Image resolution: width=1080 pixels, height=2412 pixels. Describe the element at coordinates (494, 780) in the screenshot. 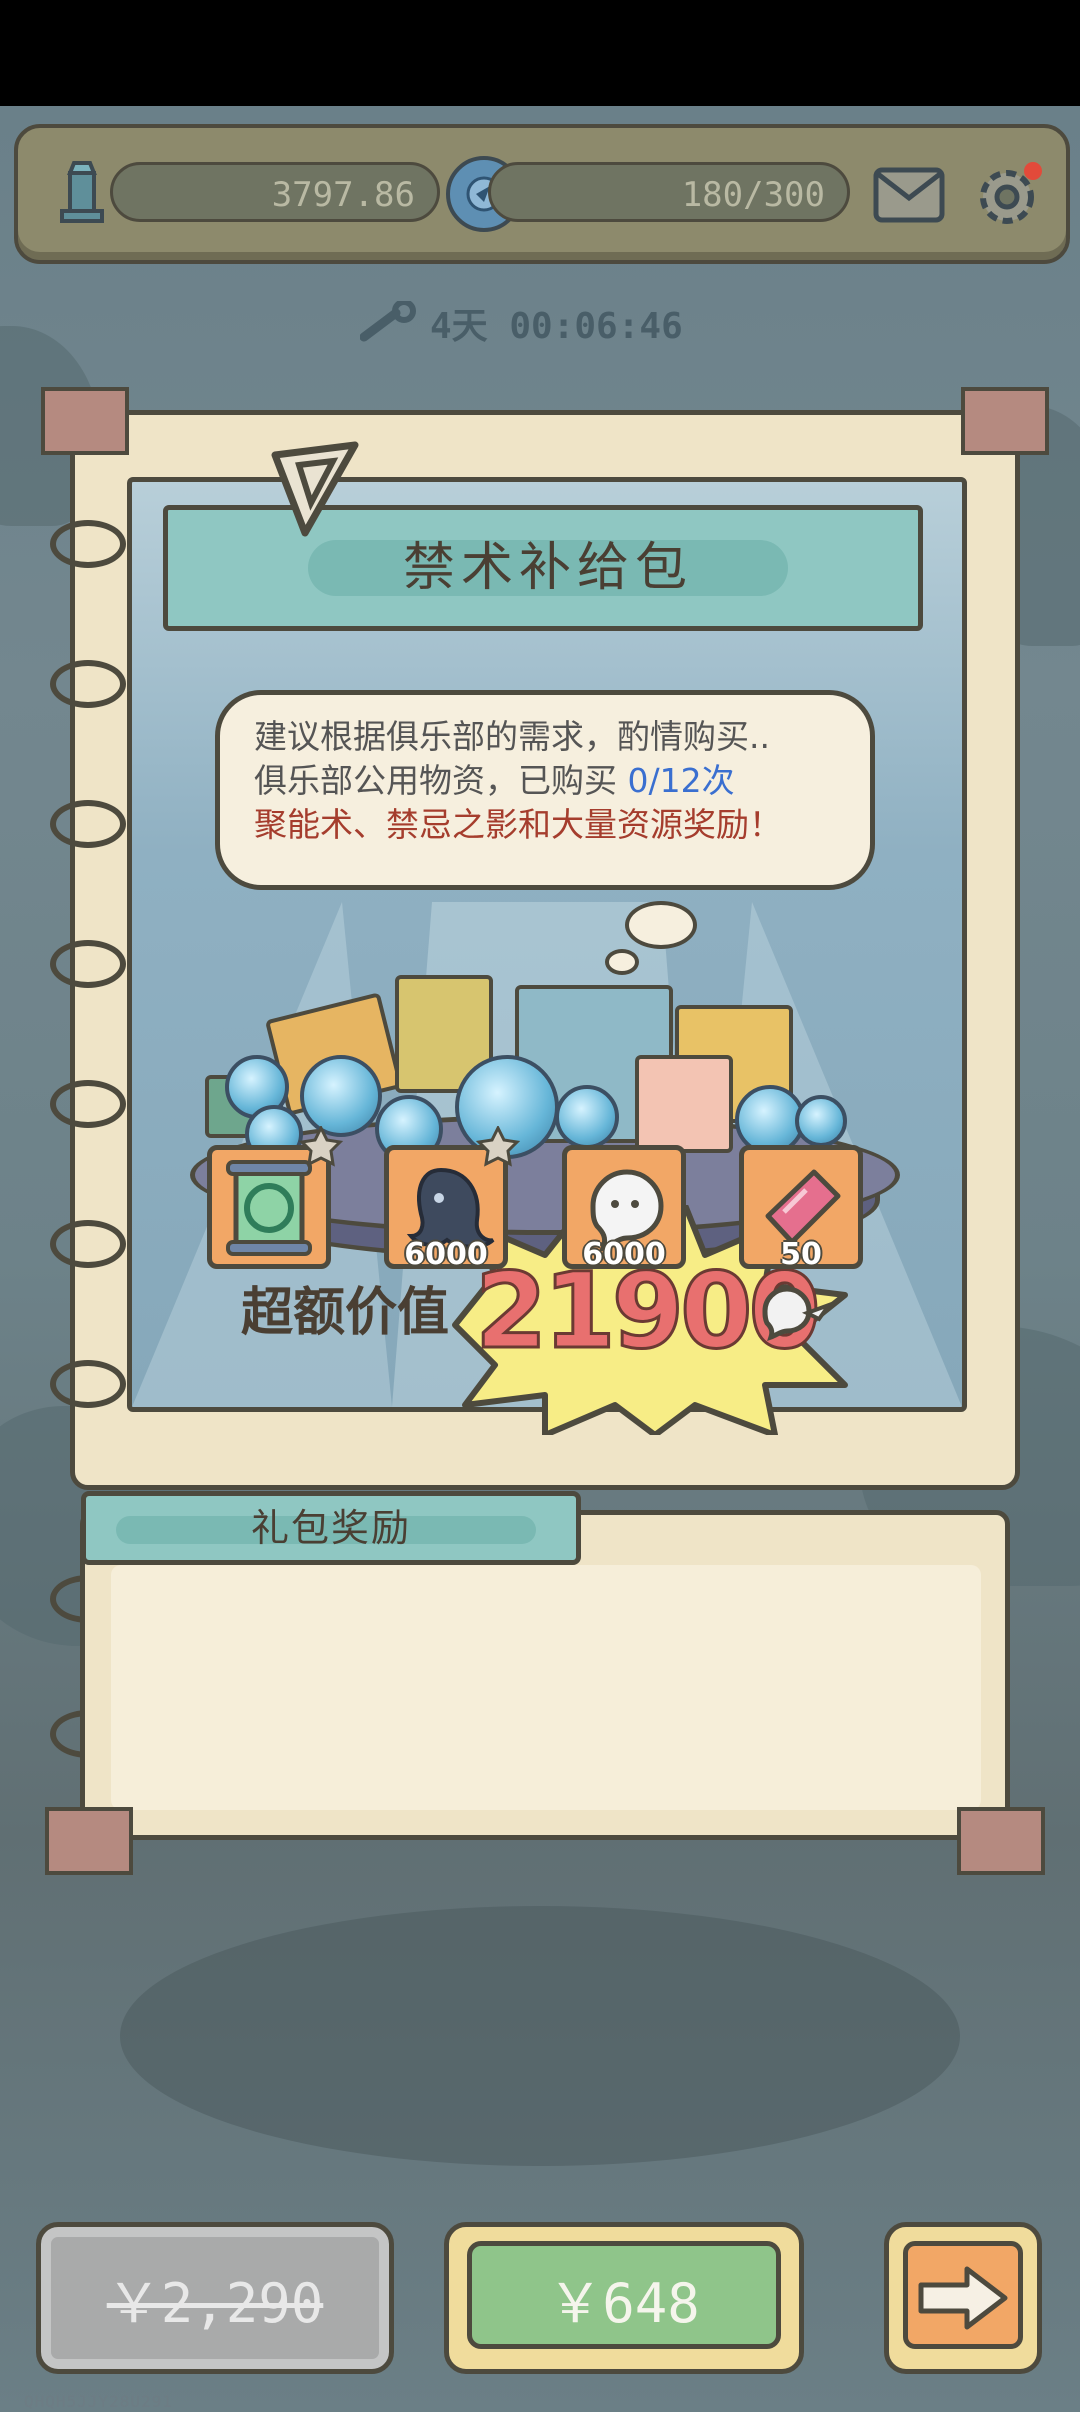

I see `description-line-2: 俱乐部公用物资，已购买 0/12次` at that location.